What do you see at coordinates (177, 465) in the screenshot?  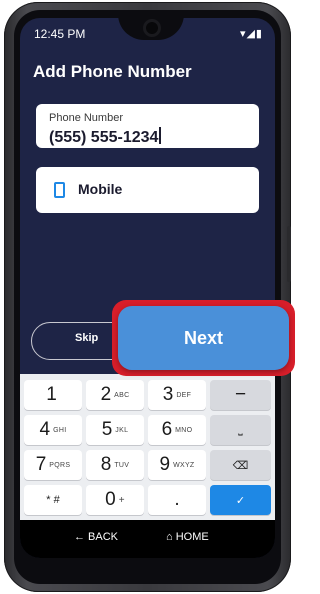 I see `key-9: 9 WXYZ` at bounding box center [177, 465].